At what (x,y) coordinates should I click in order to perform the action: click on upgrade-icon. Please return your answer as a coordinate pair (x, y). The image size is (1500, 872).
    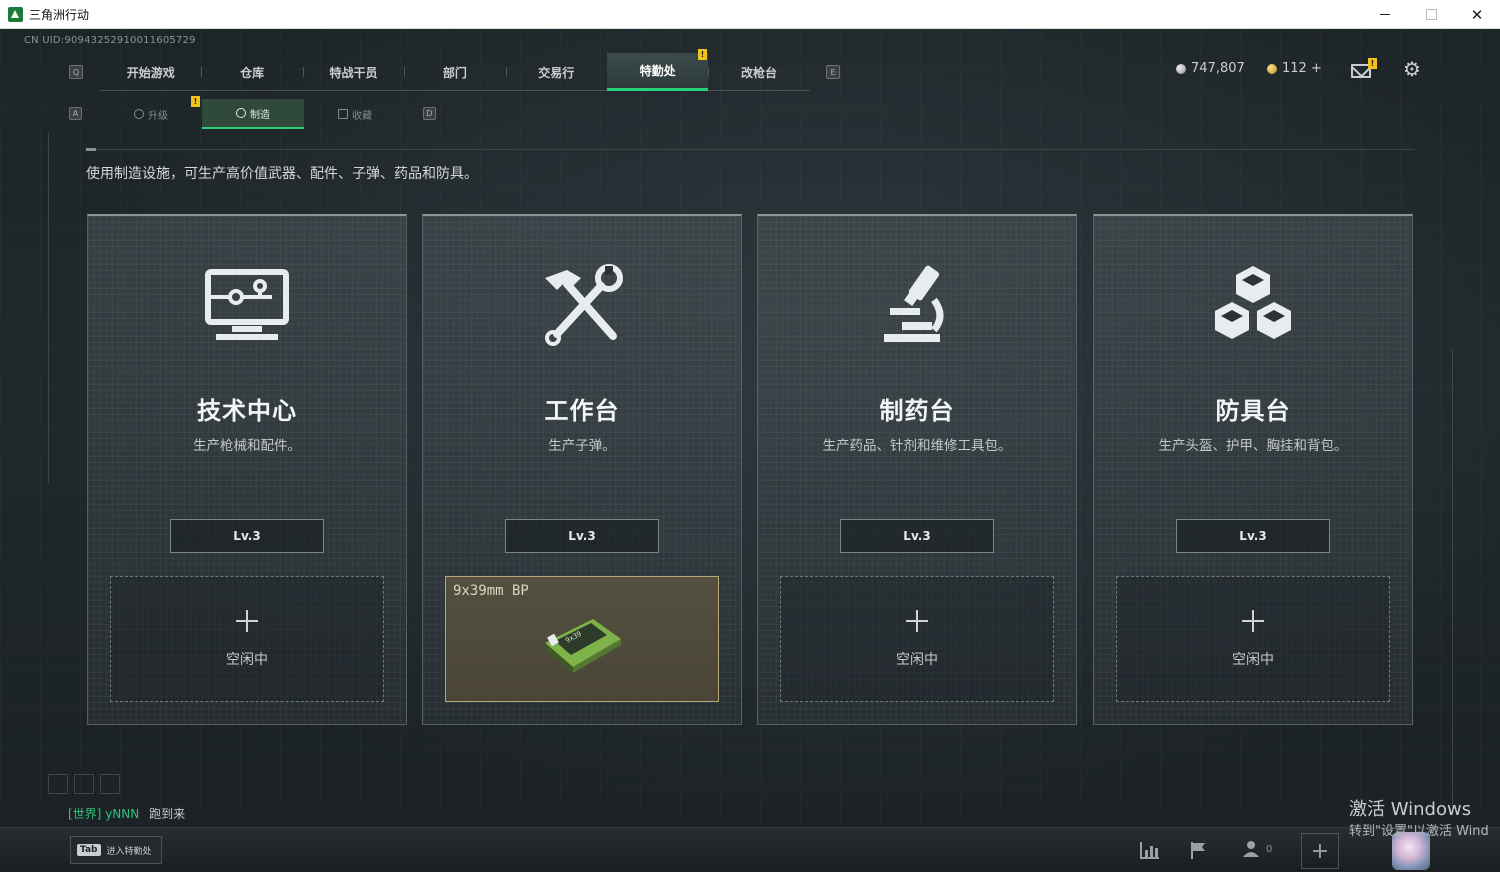
    Looking at the image, I should click on (139, 114).